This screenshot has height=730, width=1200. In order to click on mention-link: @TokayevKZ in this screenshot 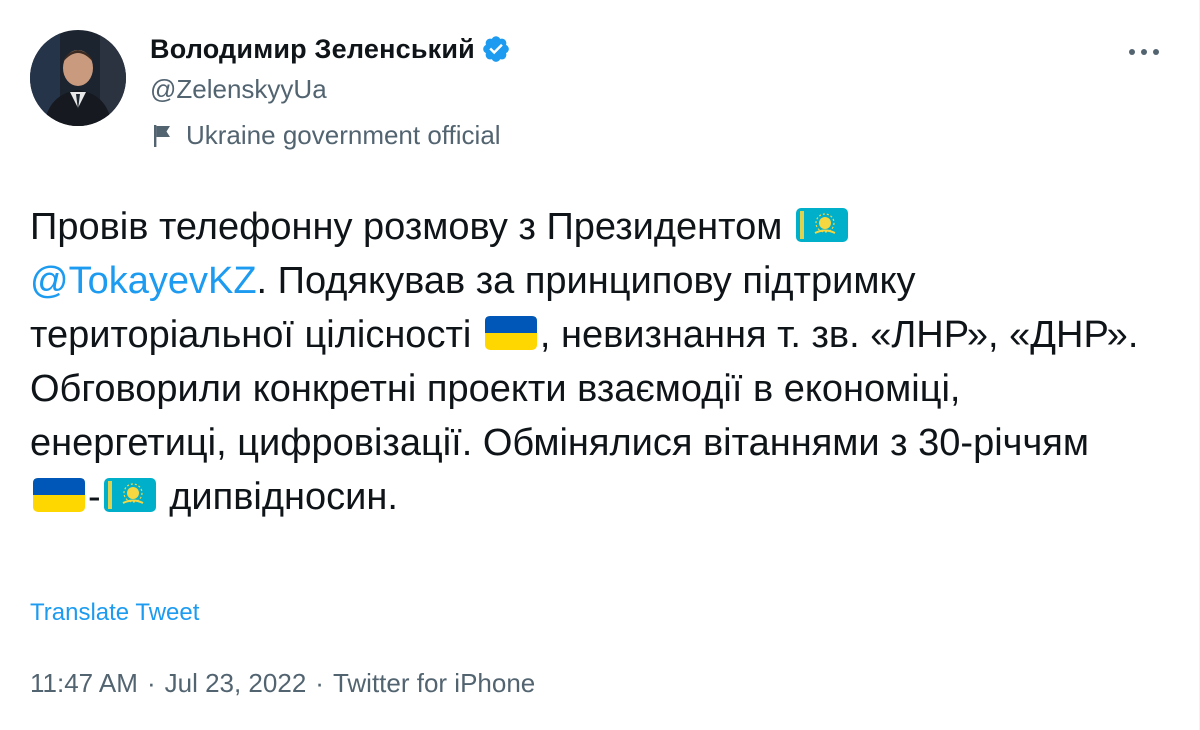, I will do `click(143, 281)`.